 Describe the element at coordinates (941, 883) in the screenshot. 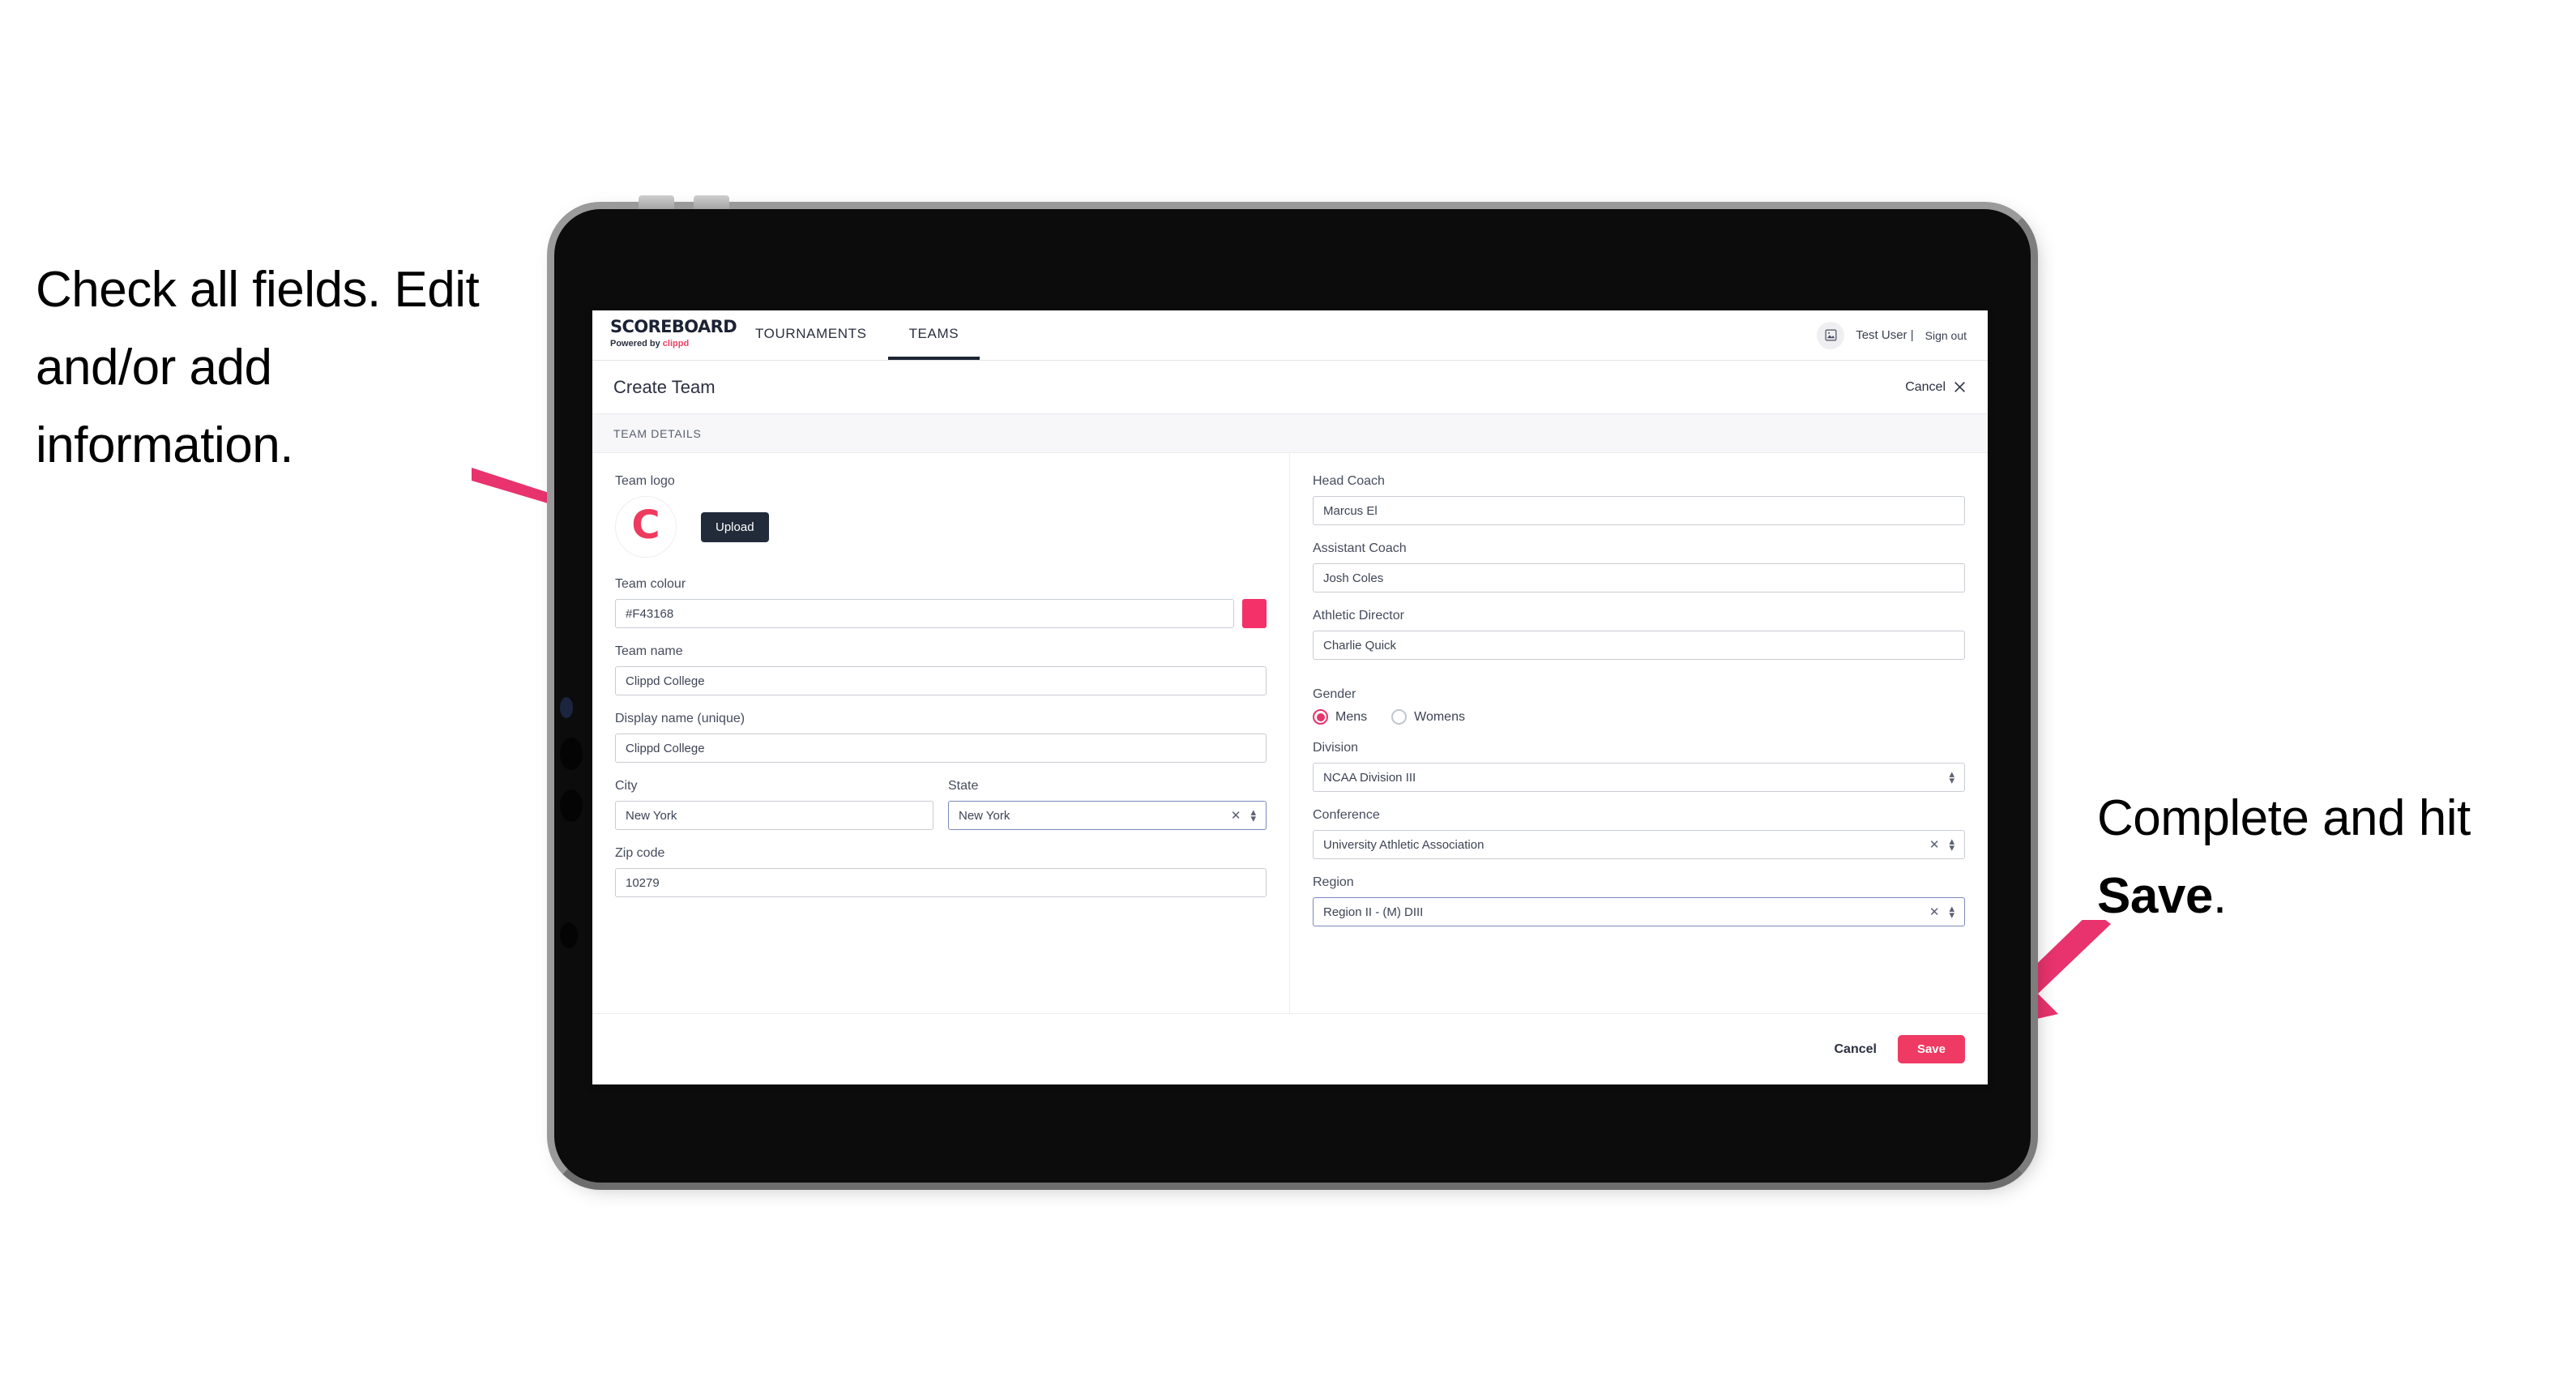

I see `zip-code-input: 10279` at that location.